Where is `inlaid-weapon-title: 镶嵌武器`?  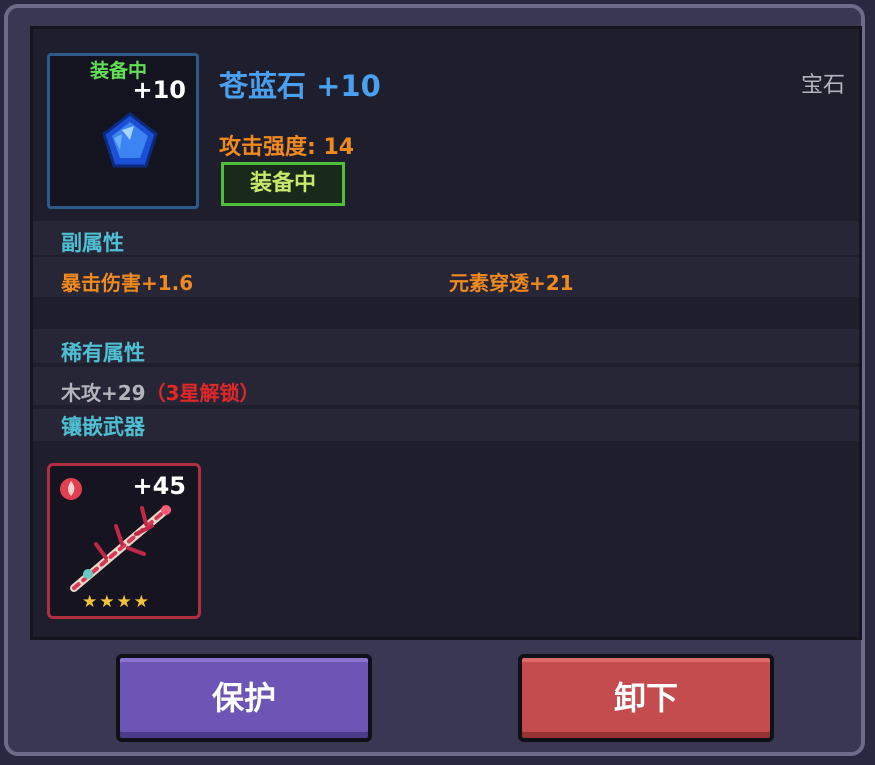
inlaid-weapon-title: 镶嵌武器 is located at coordinates (103, 427).